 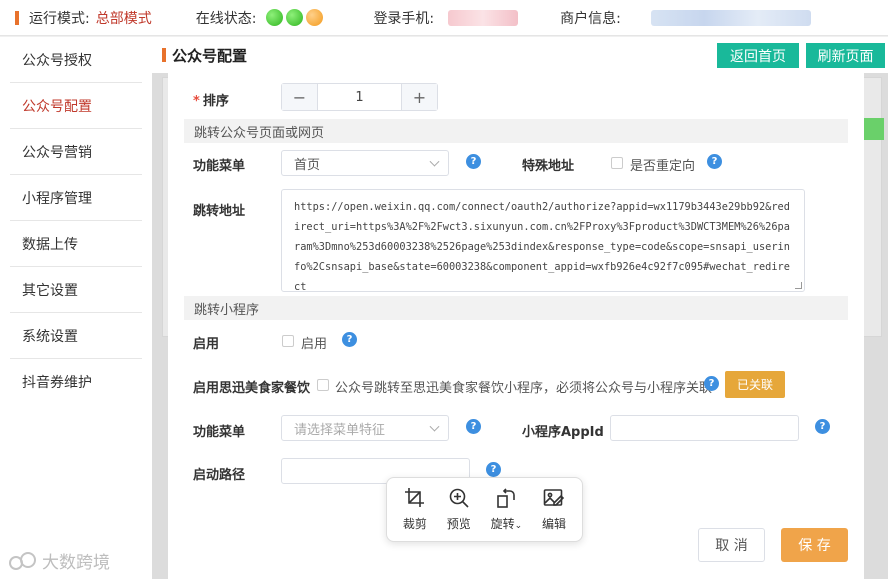 I want to click on online-status-label: 在线状态:, so click(x=226, y=18).